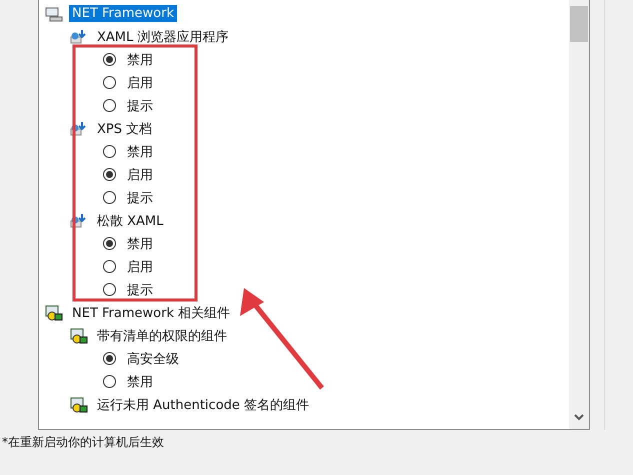 The width and height of the screenshot is (633, 475). I want to click on tree-item: XPS 文档, so click(125, 128).